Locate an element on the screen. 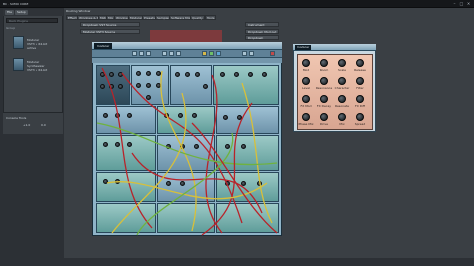  fx-knob-label: Drive is located at coordinates (324, 124).